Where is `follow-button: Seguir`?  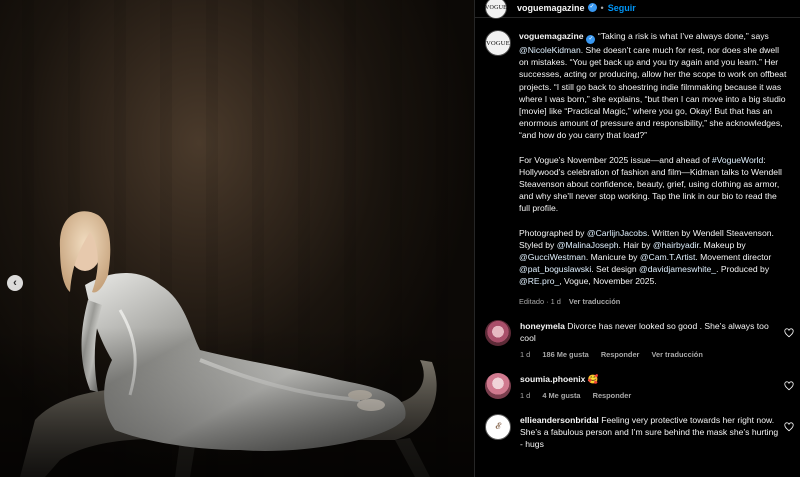 follow-button: Seguir is located at coordinates (622, 8).